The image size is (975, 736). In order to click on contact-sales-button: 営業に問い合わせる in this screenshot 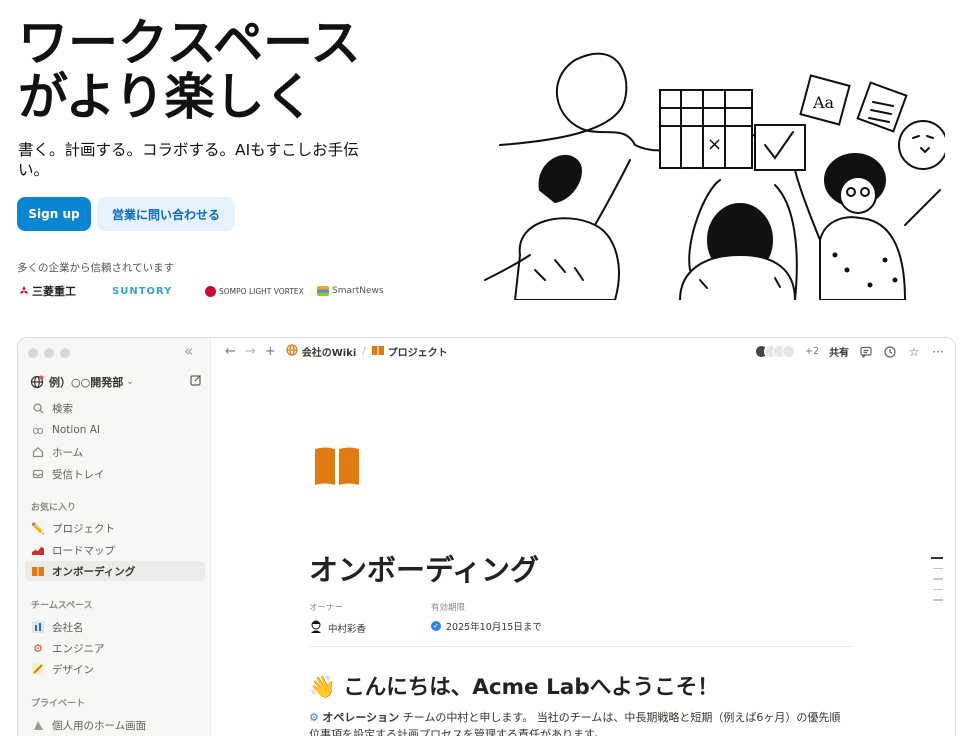, I will do `click(166, 214)`.